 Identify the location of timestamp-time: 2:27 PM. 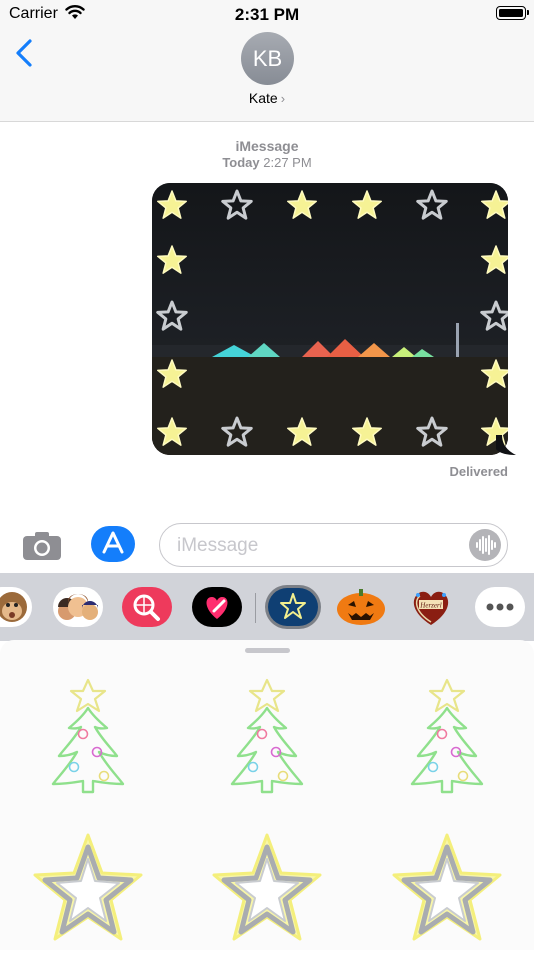
(287, 162).